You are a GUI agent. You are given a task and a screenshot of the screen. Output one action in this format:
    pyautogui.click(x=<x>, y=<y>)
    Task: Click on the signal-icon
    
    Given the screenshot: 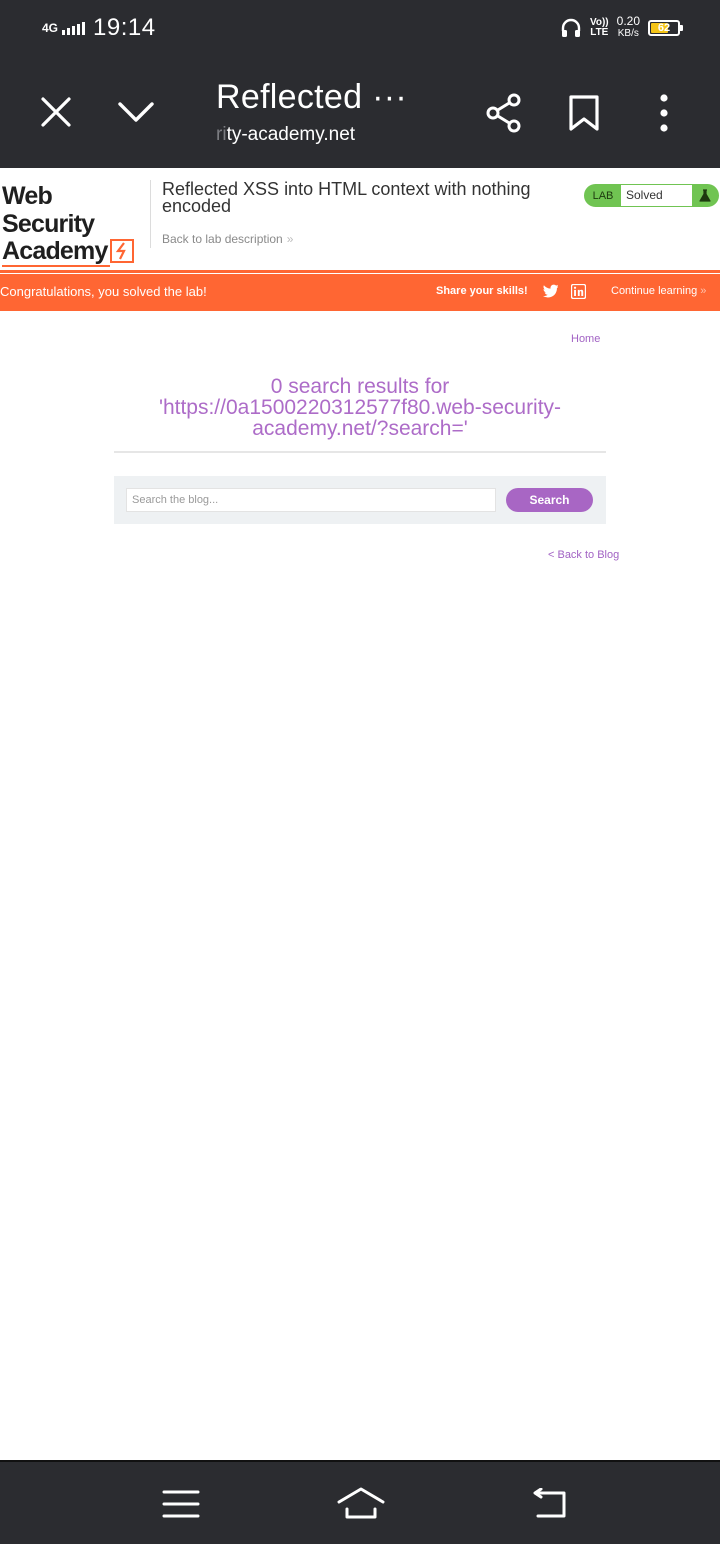 What is the action you would take?
    pyautogui.click(x=73, y=28)
    